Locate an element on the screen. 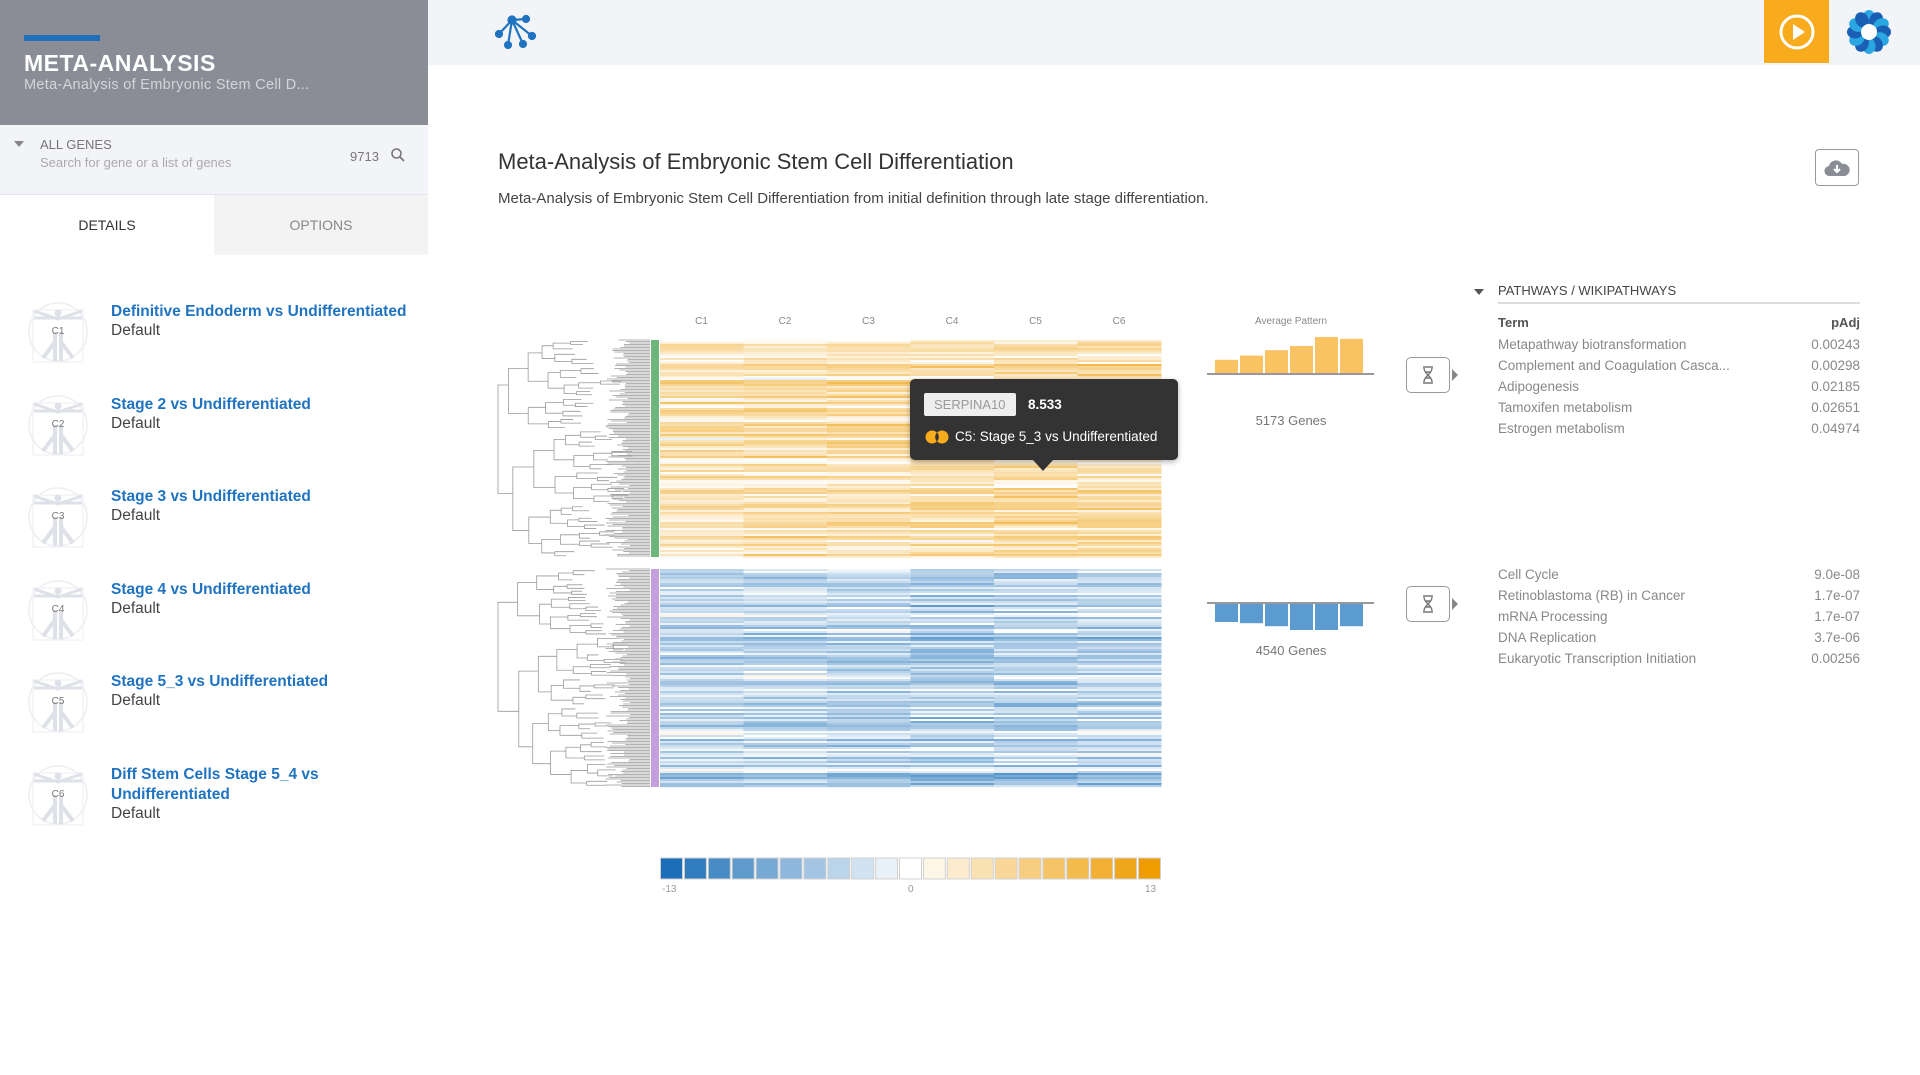 This screenshot has width=1920, height=1075. dropdown-triangle-icon is located at coordinates (19, 144).